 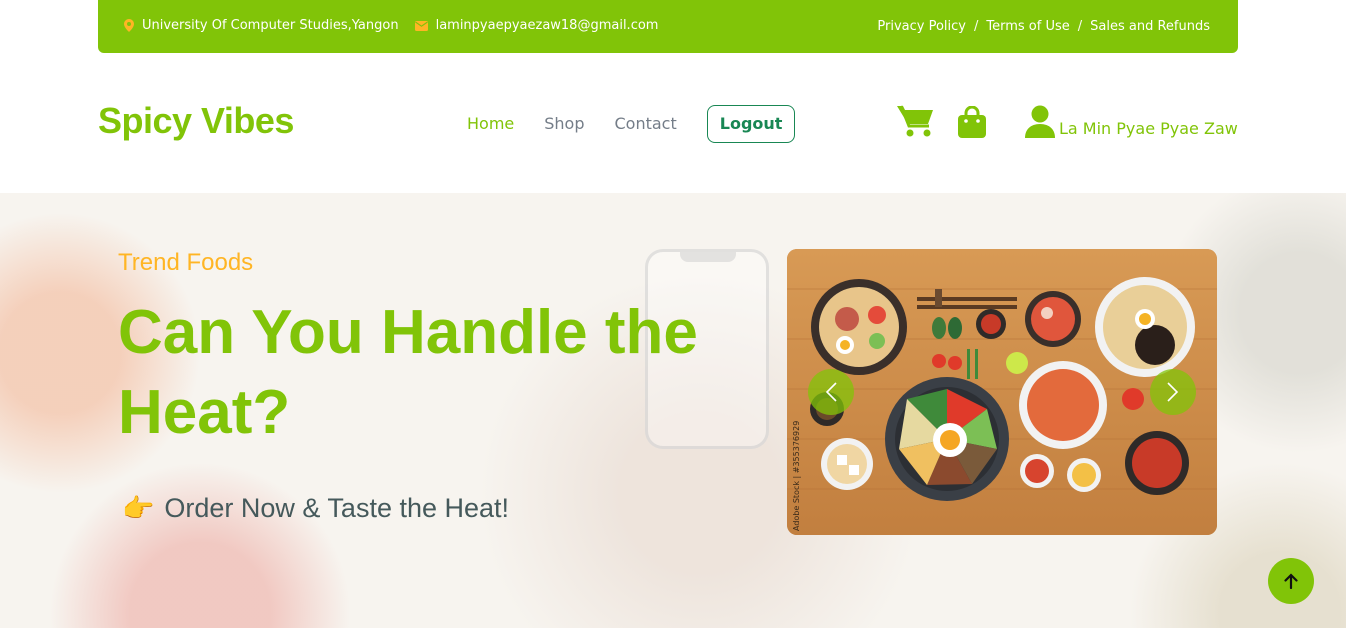 I want to click on phone-notch, so click(x=708, y=257).